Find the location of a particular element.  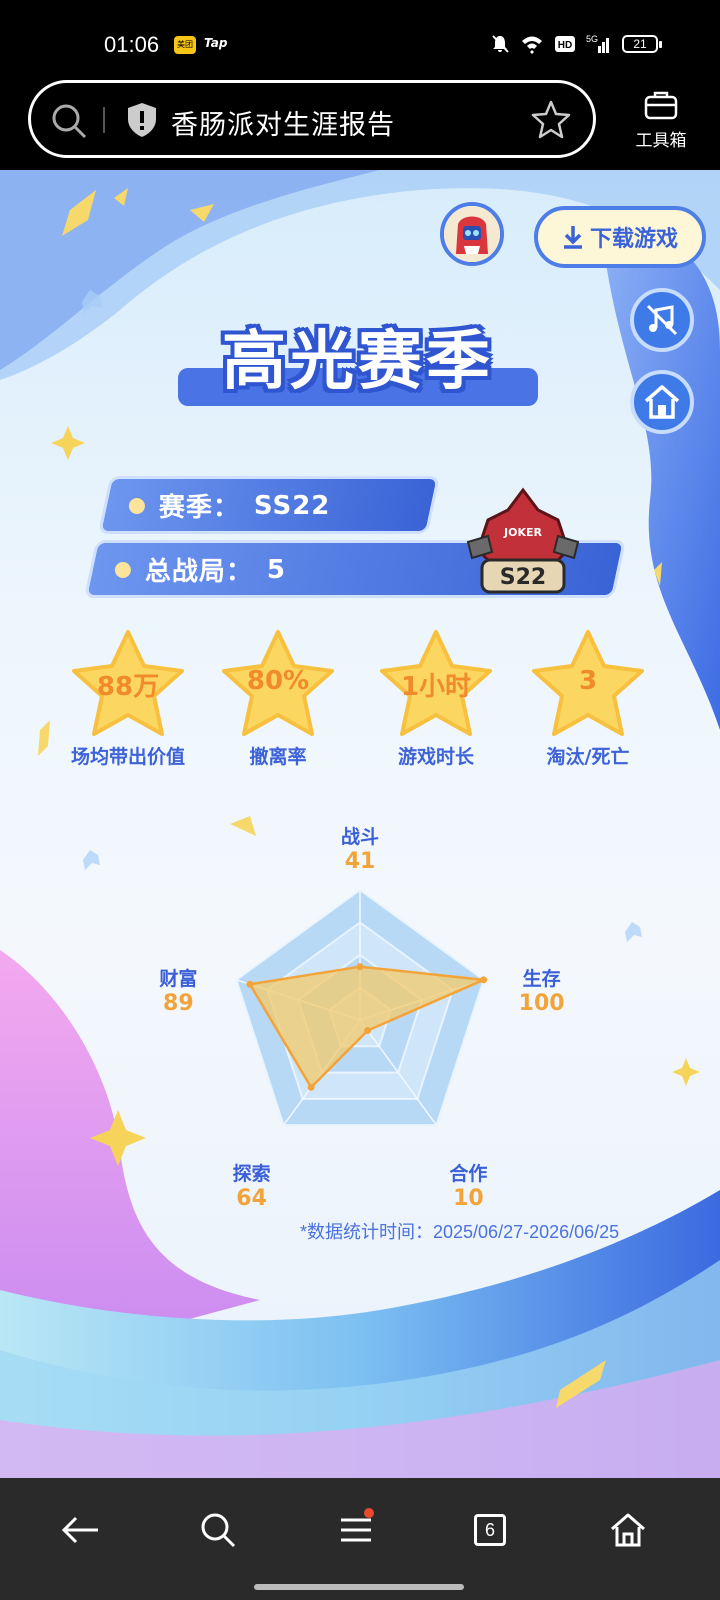

stat-avg-value: 88万 场均带出价值 is located at coordinates (128, 698).